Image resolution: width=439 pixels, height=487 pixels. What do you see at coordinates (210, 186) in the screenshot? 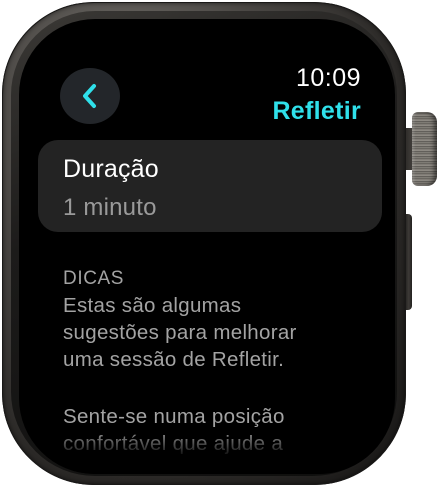
I see `duration-setting: Duração 1 minuto` at bounding box center [210, 186].